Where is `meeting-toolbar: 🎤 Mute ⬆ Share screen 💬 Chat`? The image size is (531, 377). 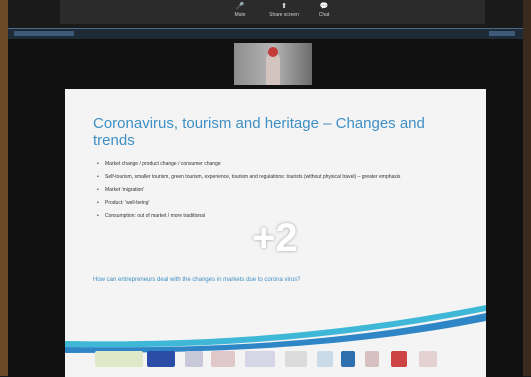 meeting-toolbar: 🎤 Mute ⬆ Share screen 💬 Chat is located at coordinates (272, 12).